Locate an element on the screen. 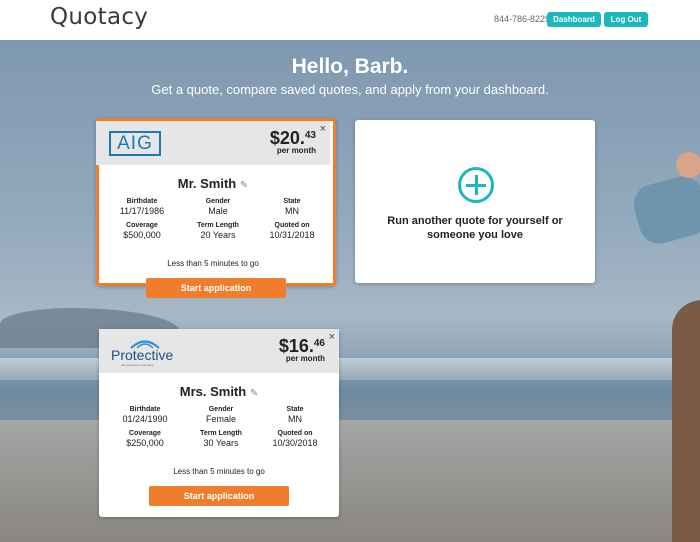  top-header: Quotacy 844-786-8229 Dashboard Log Out is located at coordinates (350, 20).